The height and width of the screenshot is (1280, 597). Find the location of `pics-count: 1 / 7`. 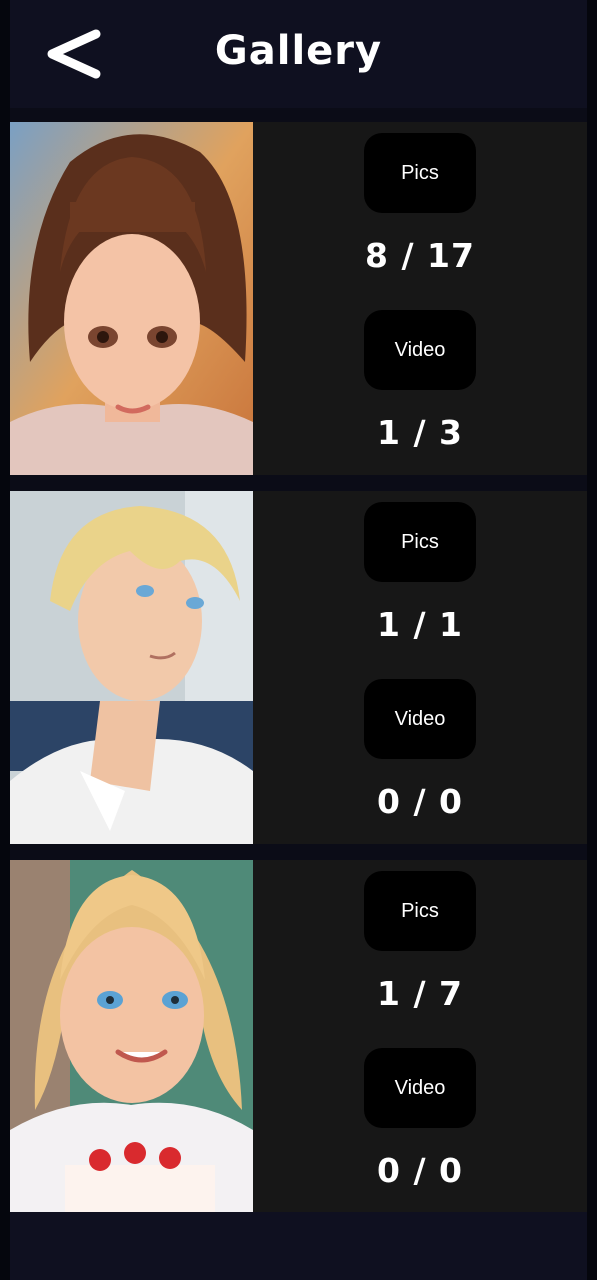

pics-count: 1 / 7 is located at coordinates (420, 993).